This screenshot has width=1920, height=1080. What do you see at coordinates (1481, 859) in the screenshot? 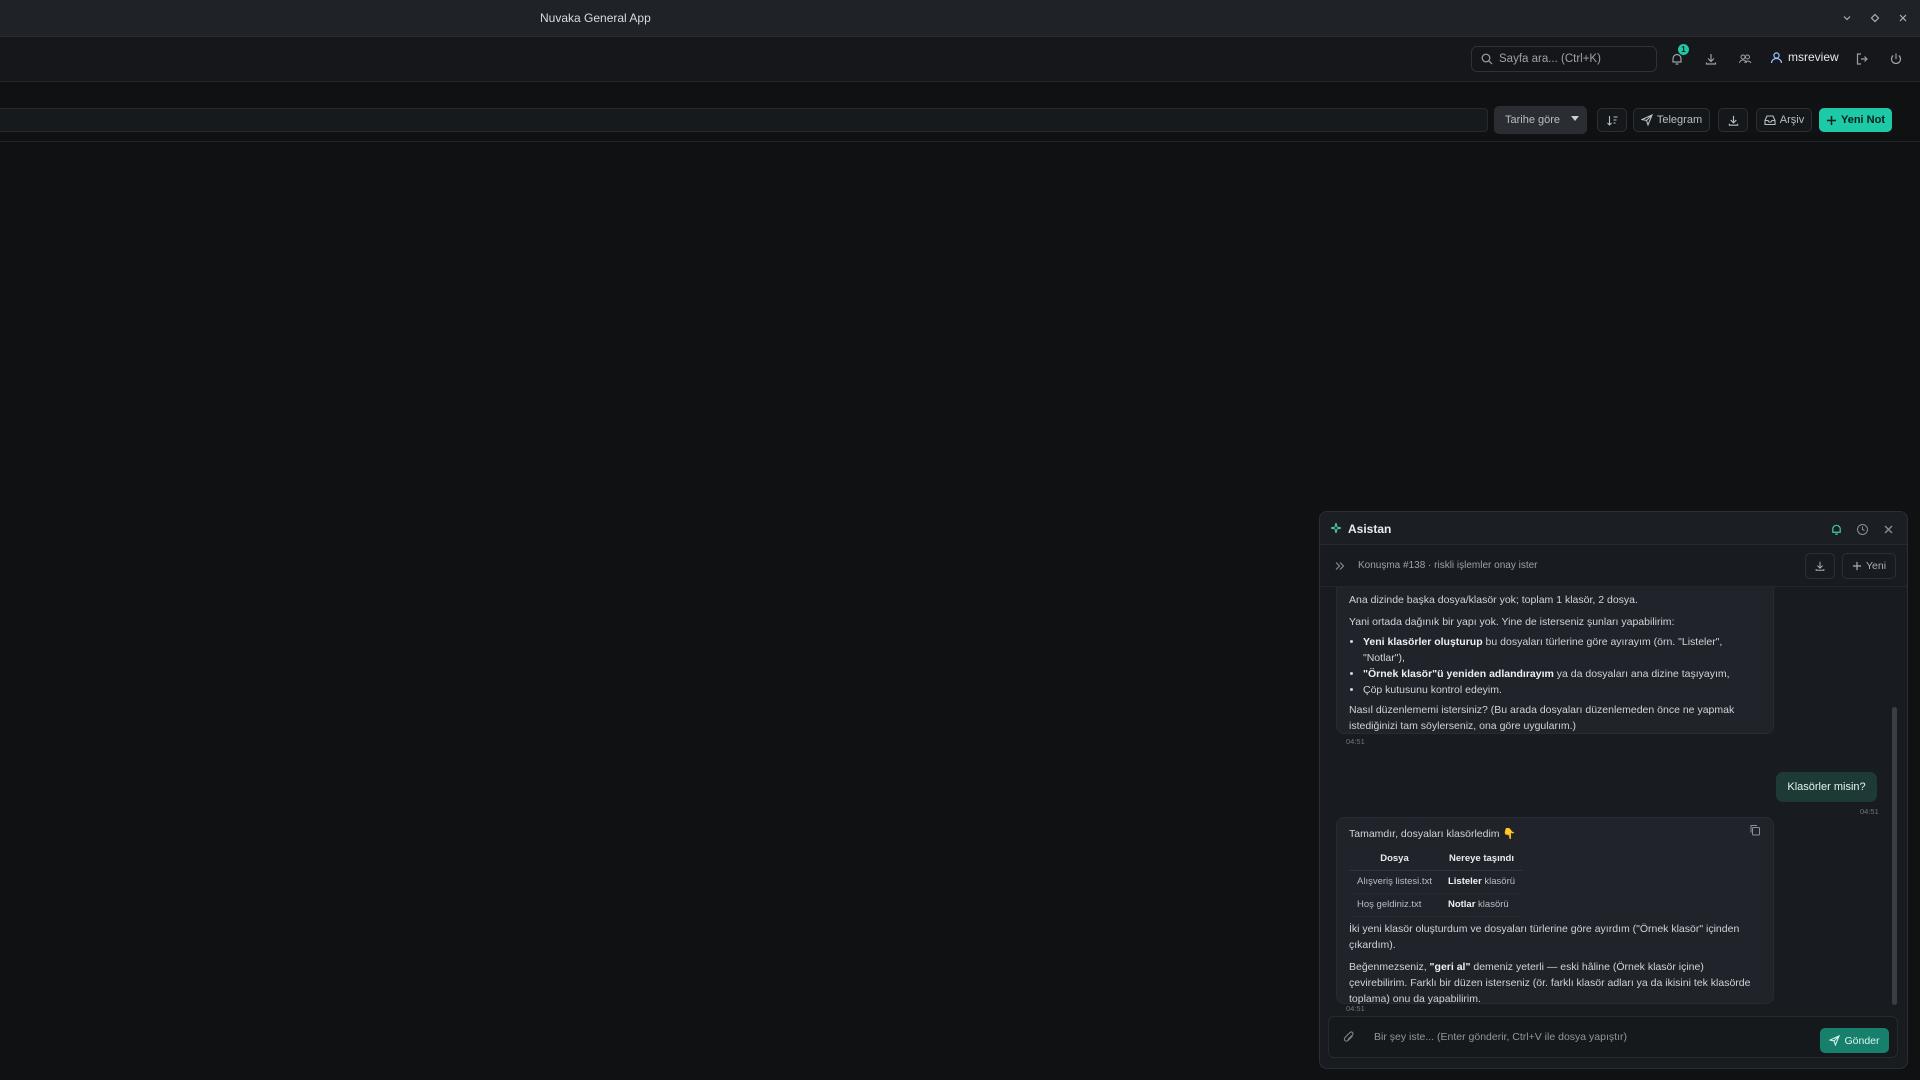
I see `table-header: Nereye taşındı` at bounding box center [1481, 859].